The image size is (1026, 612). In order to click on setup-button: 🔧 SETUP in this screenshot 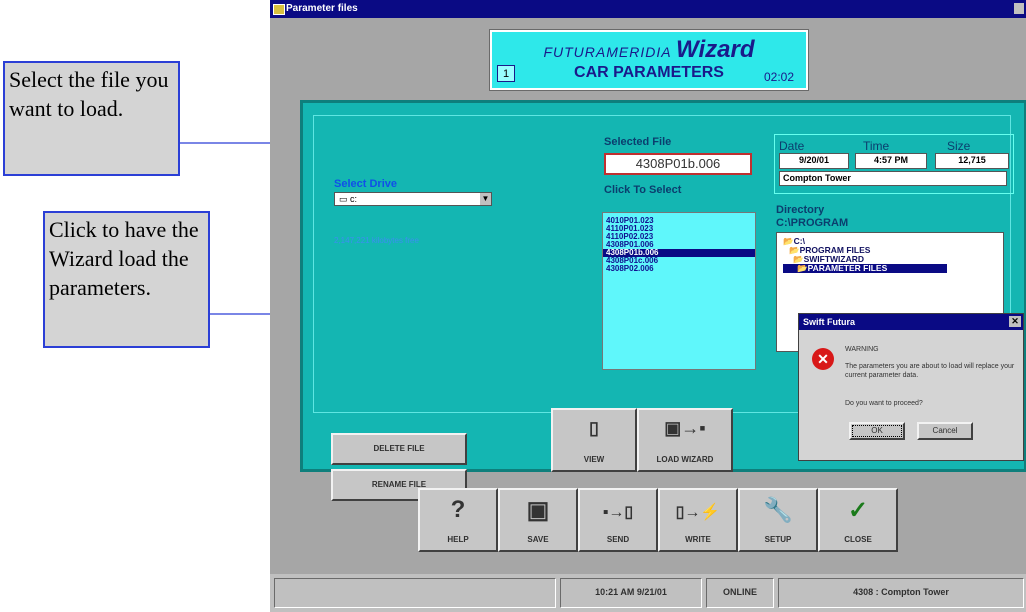, I will do `click(778, 520)`.